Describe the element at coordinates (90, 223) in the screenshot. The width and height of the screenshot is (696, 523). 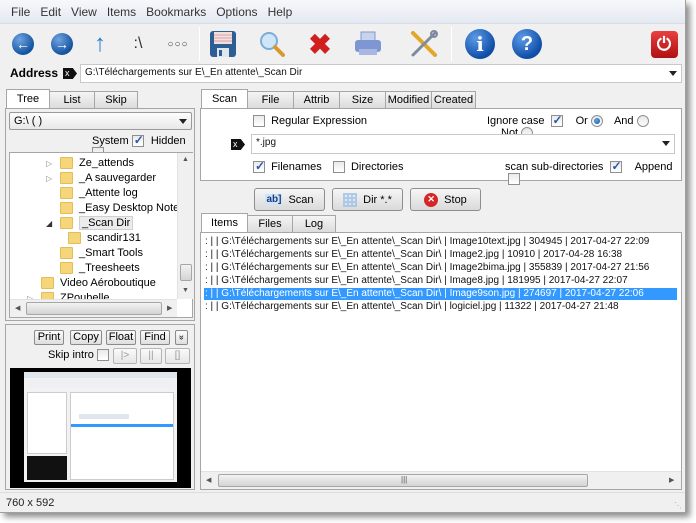
I see `tree-item-selected: ◢ _Scan Dir` at that location.